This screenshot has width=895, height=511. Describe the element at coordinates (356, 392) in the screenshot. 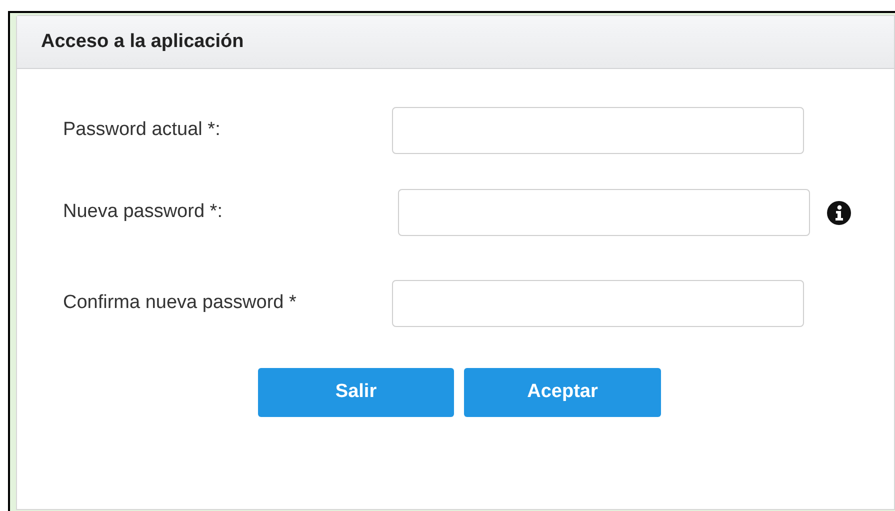

I see `dialog-button: Salir` at that location.